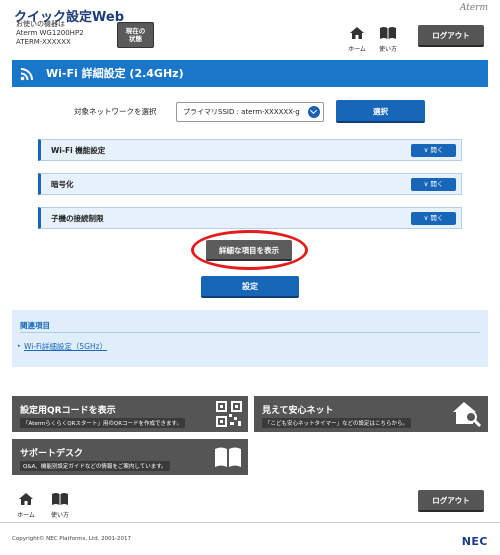 The image size is (500, 555). What do you see at coordinates (314, 112) in the screenshot?
I see `chevron-down-icon` at bounding box center [314, 112].